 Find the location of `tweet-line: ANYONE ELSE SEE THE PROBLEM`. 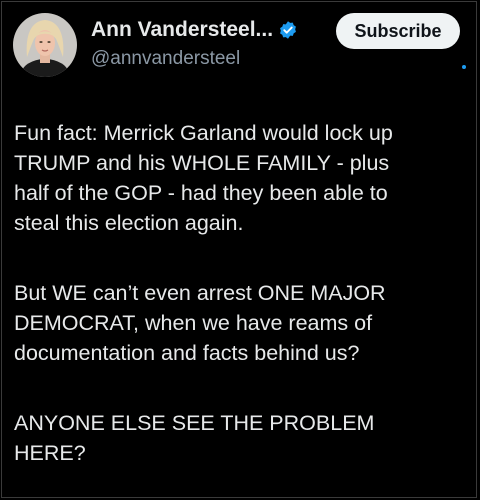

tweet-line: ANYONE ELSE SEE THE PROBLEM is located at coordinates (194, 423).